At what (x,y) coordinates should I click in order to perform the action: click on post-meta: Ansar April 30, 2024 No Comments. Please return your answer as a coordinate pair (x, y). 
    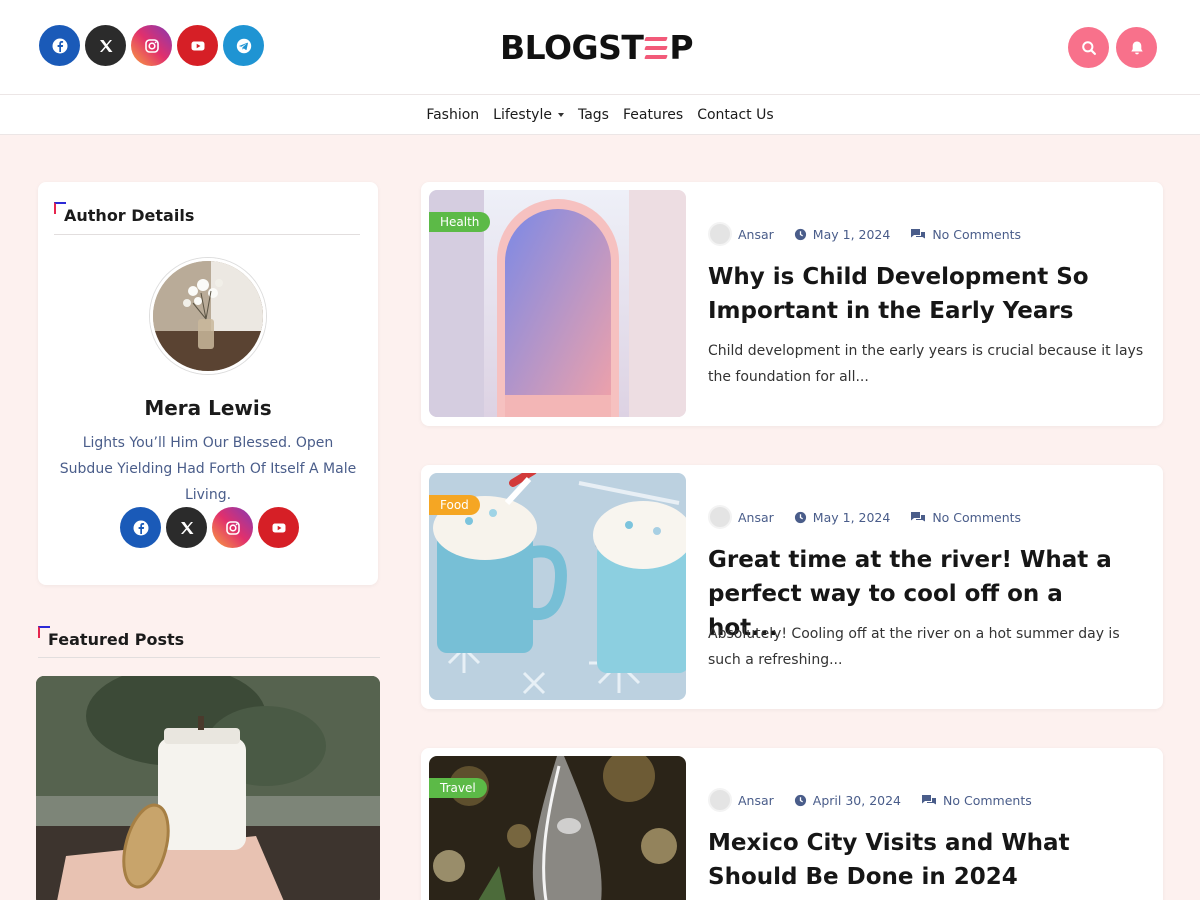
    Looking at the image, I should click on (870, 800).